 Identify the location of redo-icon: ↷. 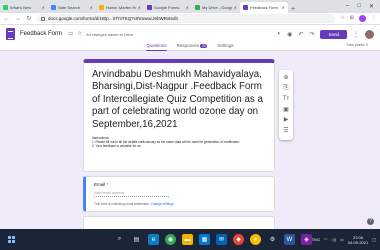
(311, 34).